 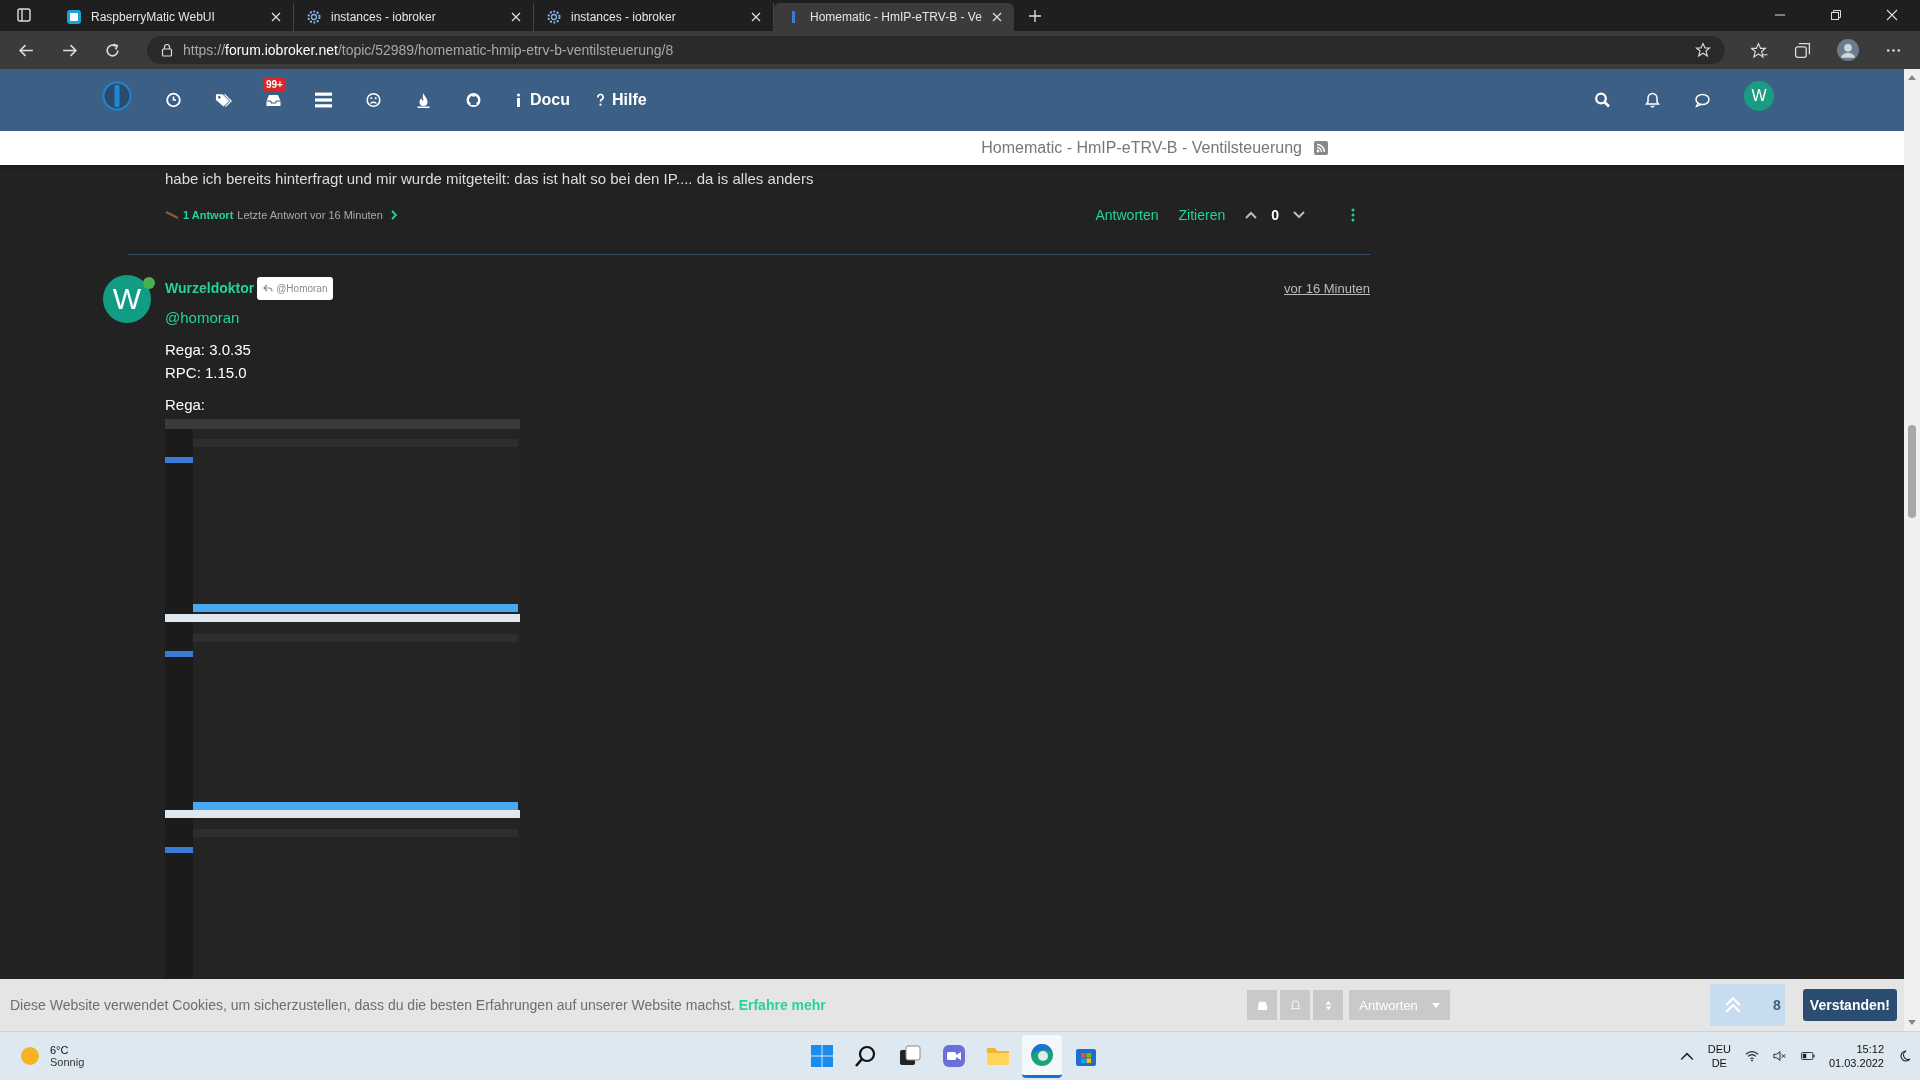 I want to click on accept-cookies-button: Verstanden!, so click(x=1849, y=1005).